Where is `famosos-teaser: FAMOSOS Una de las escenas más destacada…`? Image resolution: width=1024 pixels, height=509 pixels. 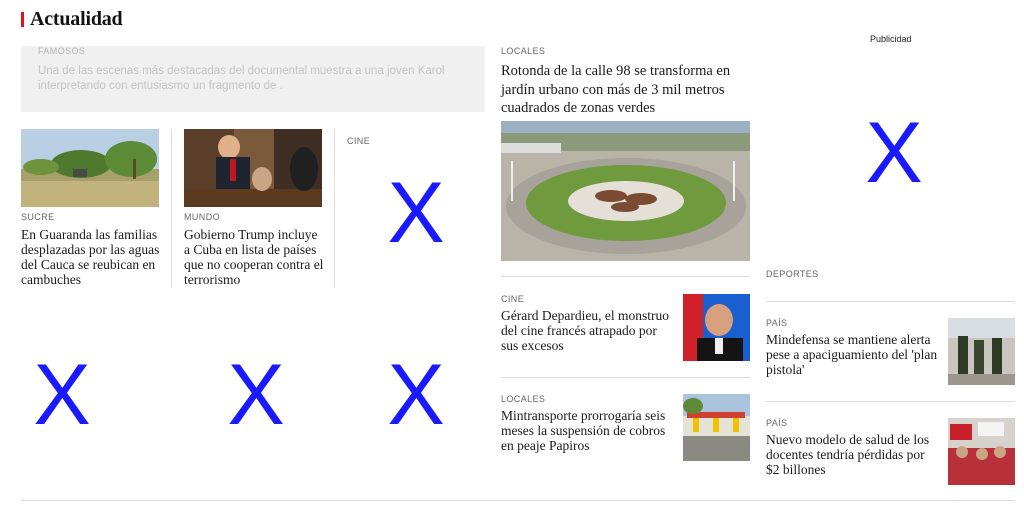
famosos-teaser: FAMOSOS Una de las escenas más destacada… is located at coordinates (253, 79).